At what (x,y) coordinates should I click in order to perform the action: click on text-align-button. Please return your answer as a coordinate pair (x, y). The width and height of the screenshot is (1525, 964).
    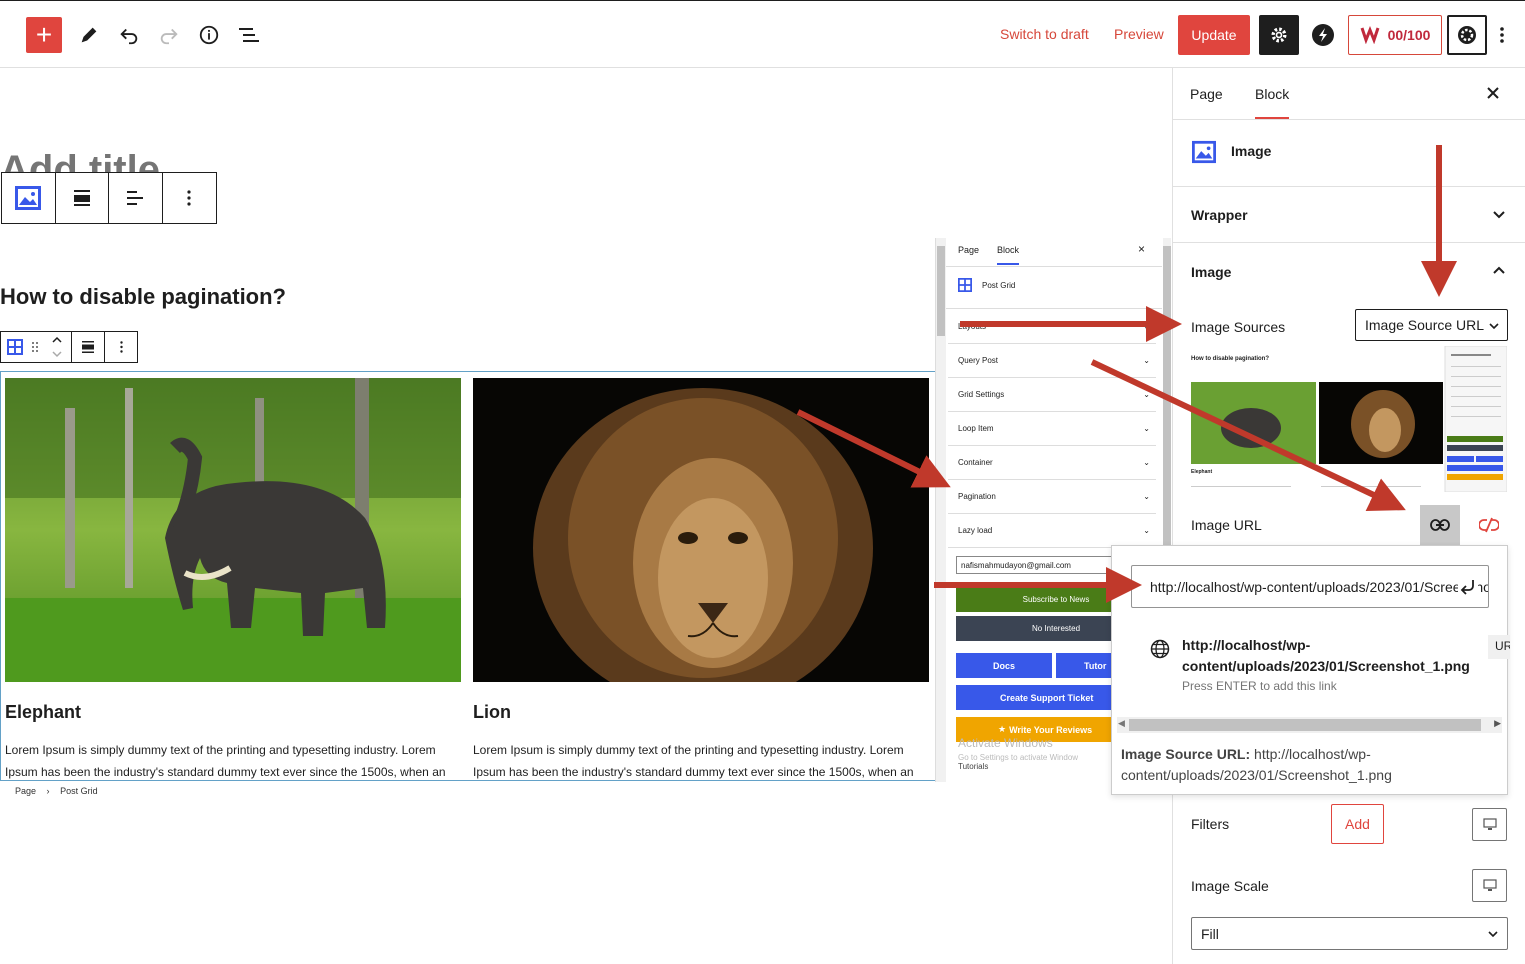
    Looking at the image, I should click on (136, 198).